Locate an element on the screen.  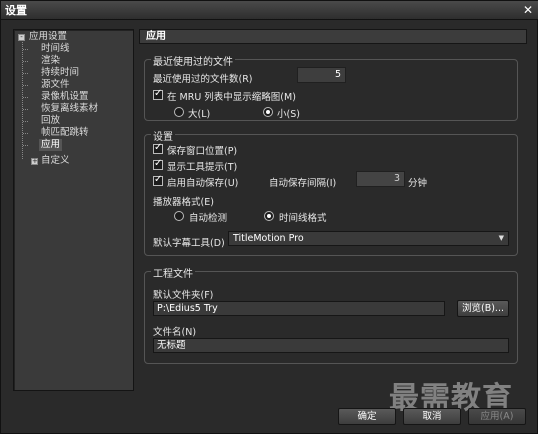
tree-item-timeline: 时间线 is located at coordinates (55, 49).